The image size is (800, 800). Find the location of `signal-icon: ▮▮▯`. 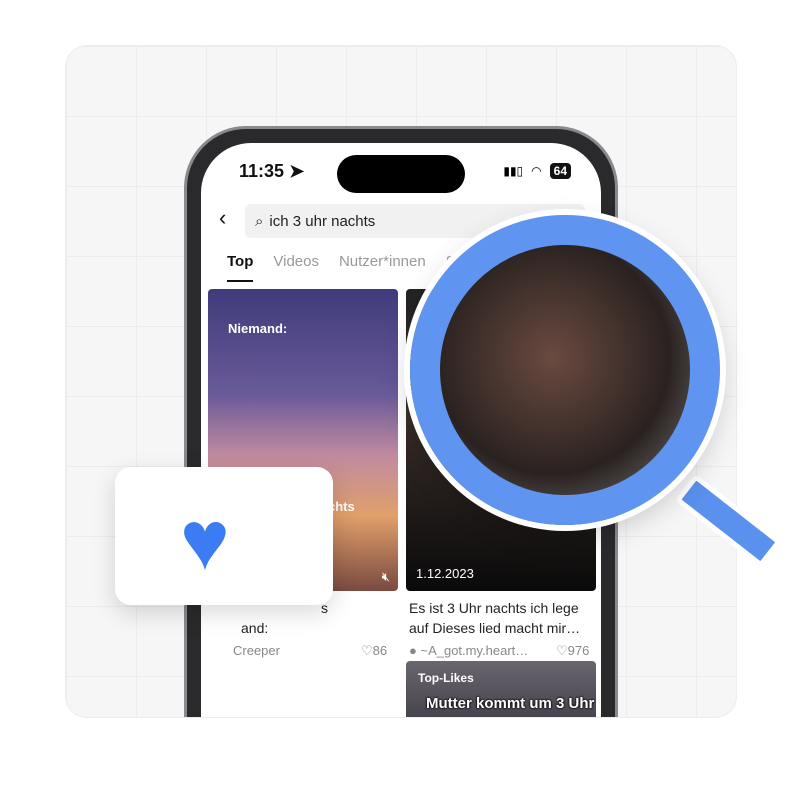

signal-icon: ▮▮▯ is located at coordinates (513, 171).